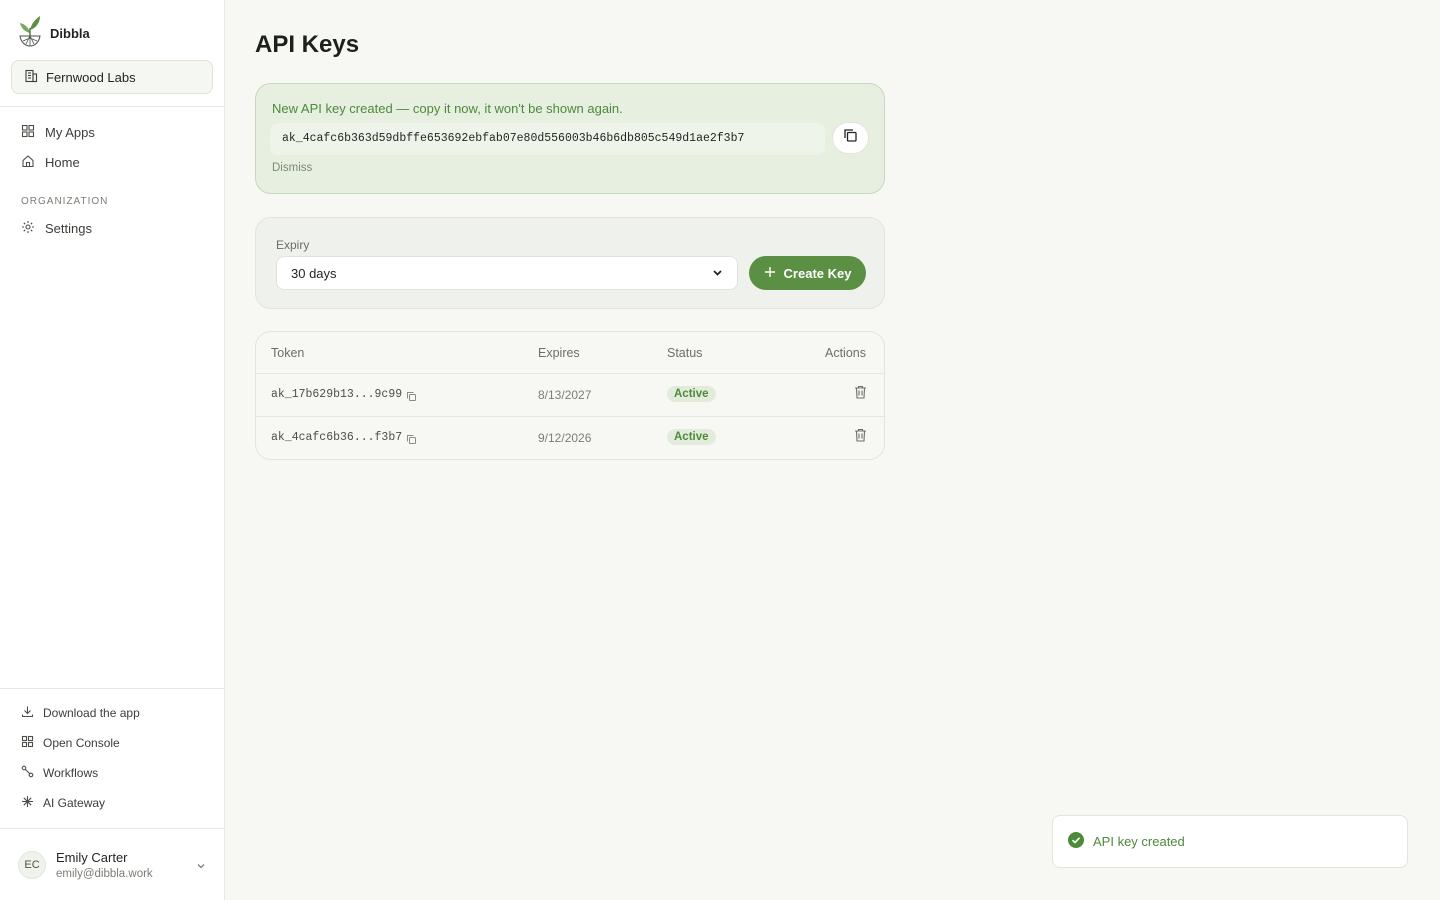  I want to click on avatar: EC, so click(32, 865).